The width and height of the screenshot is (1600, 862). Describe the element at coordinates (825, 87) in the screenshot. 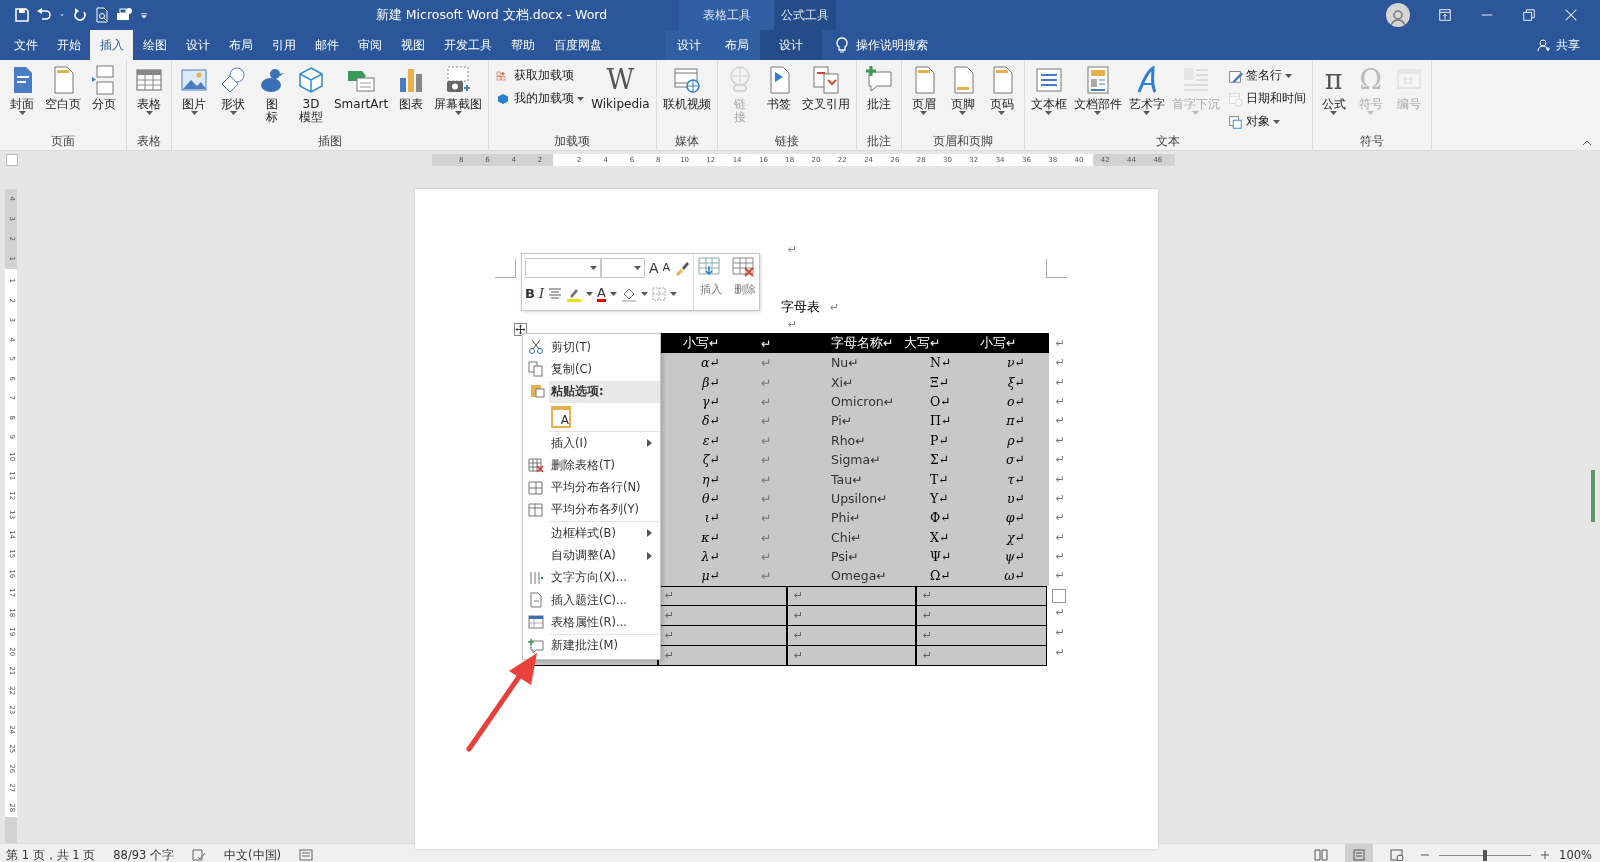

I see `ribbon-button: 交叉引用` at that location.